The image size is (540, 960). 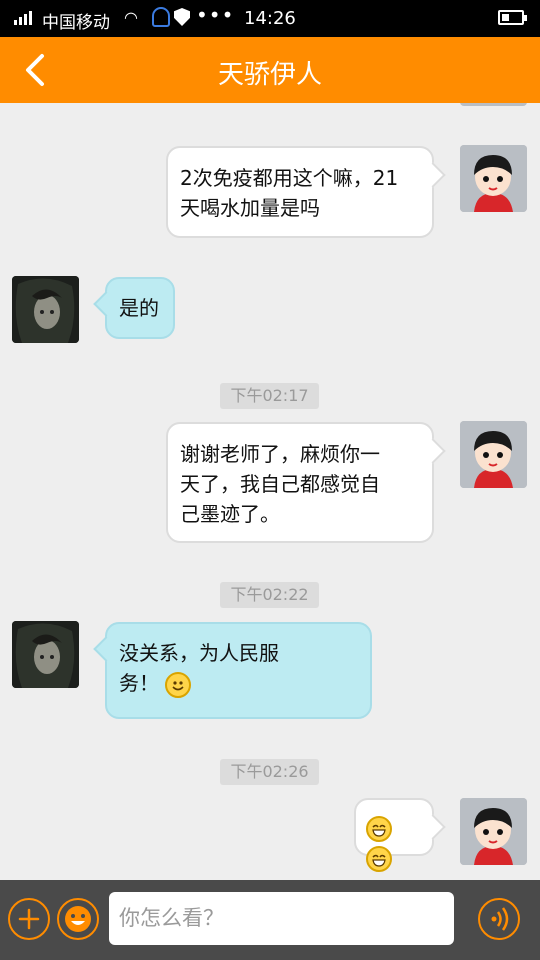 What do you see at coordinates (269, 396) in the screenshot?
I see `message-timestamp: 下午02:17` at bounding box center [269, 396].